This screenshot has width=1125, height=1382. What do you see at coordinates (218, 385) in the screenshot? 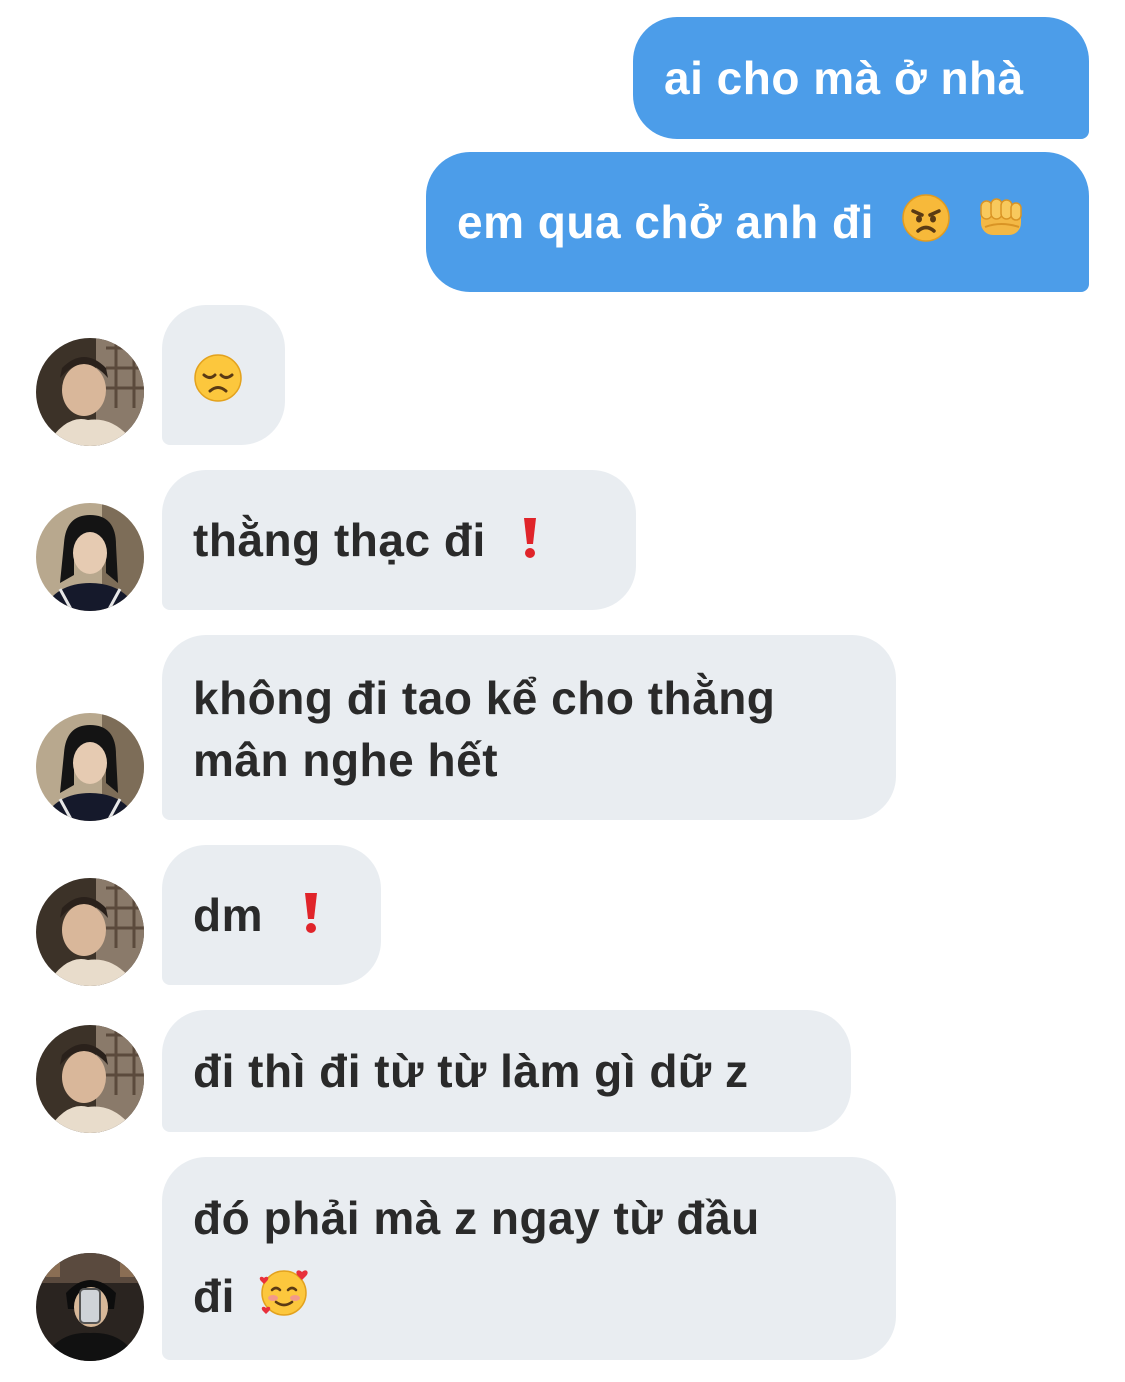
I see `disappointed-face-icon` at bounding box center [218, 385].